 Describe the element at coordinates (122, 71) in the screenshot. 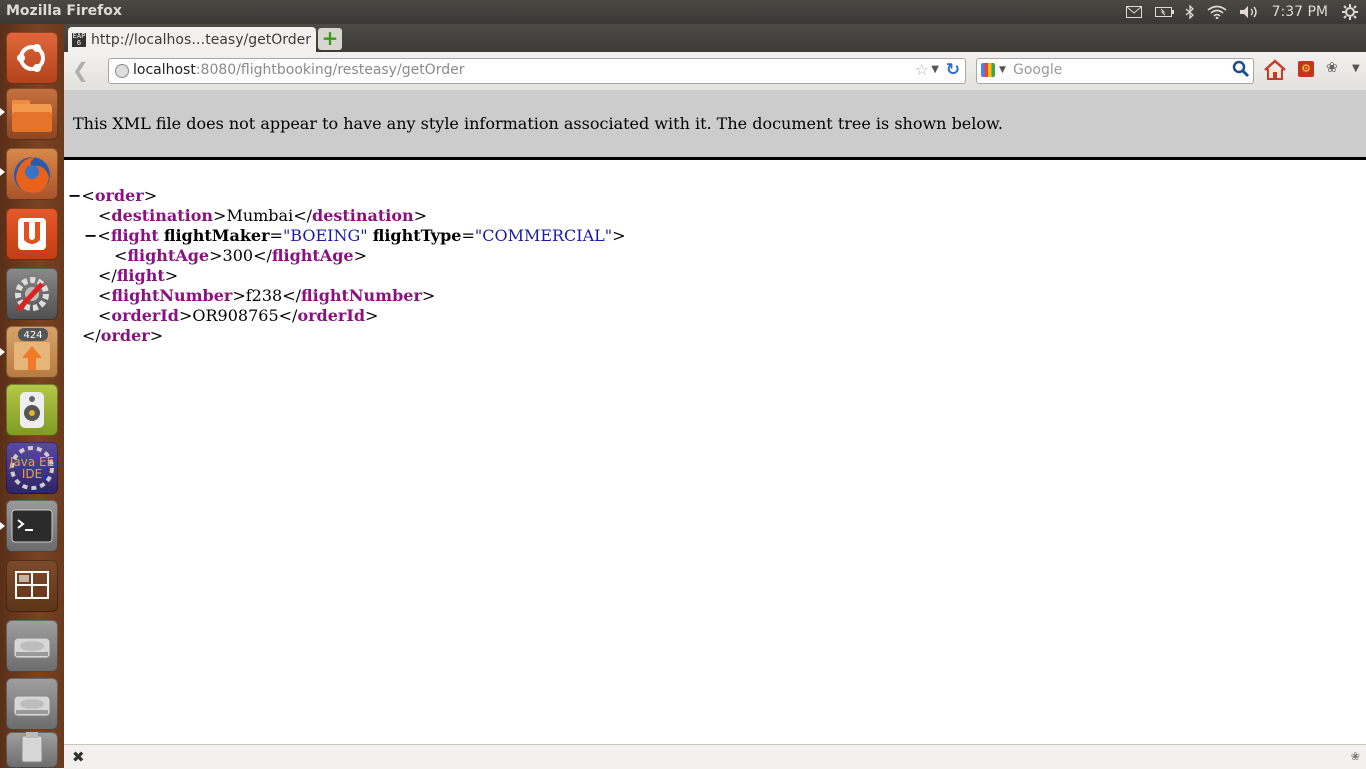

I see `globe-icon` at that location.